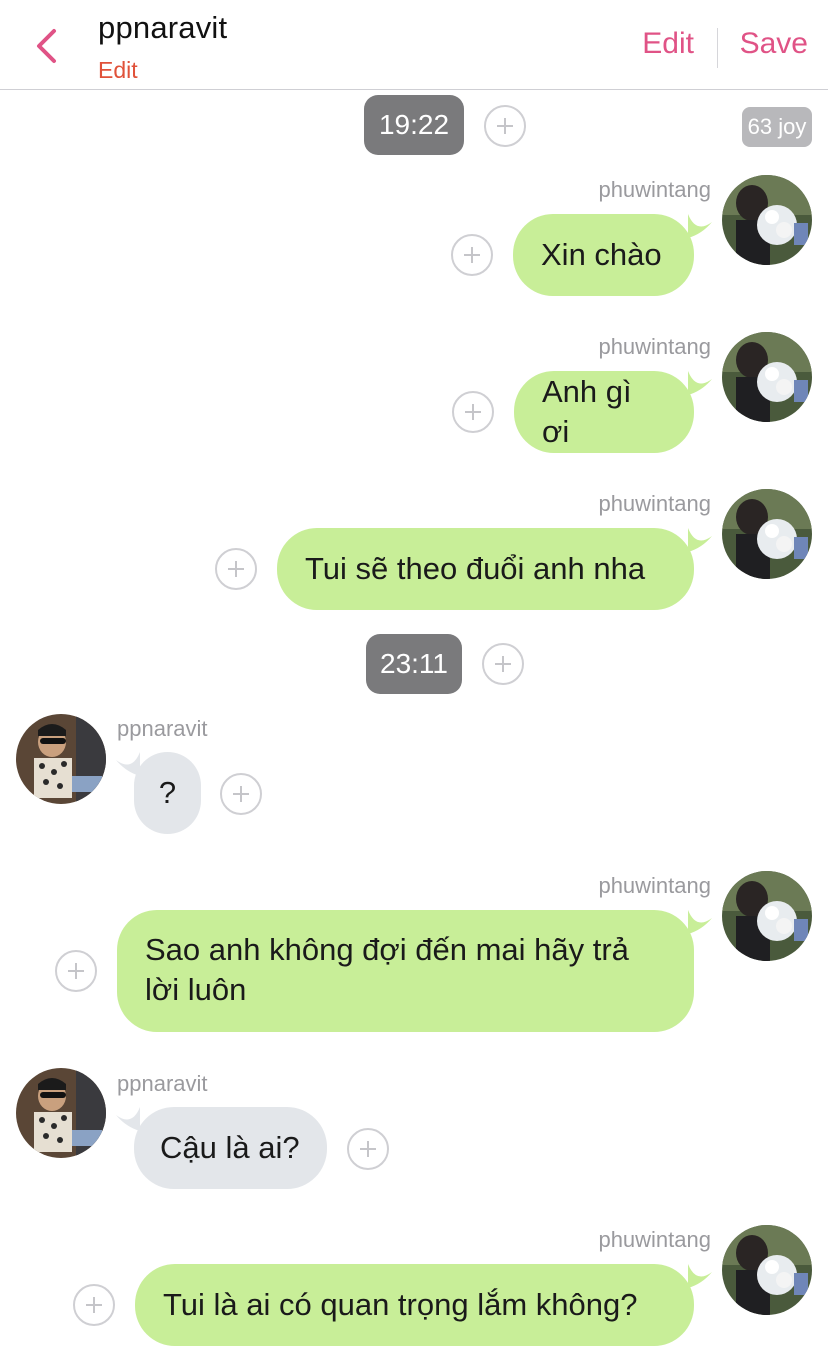  I want to click on message-bubble-received: ?, so click(167, 793).